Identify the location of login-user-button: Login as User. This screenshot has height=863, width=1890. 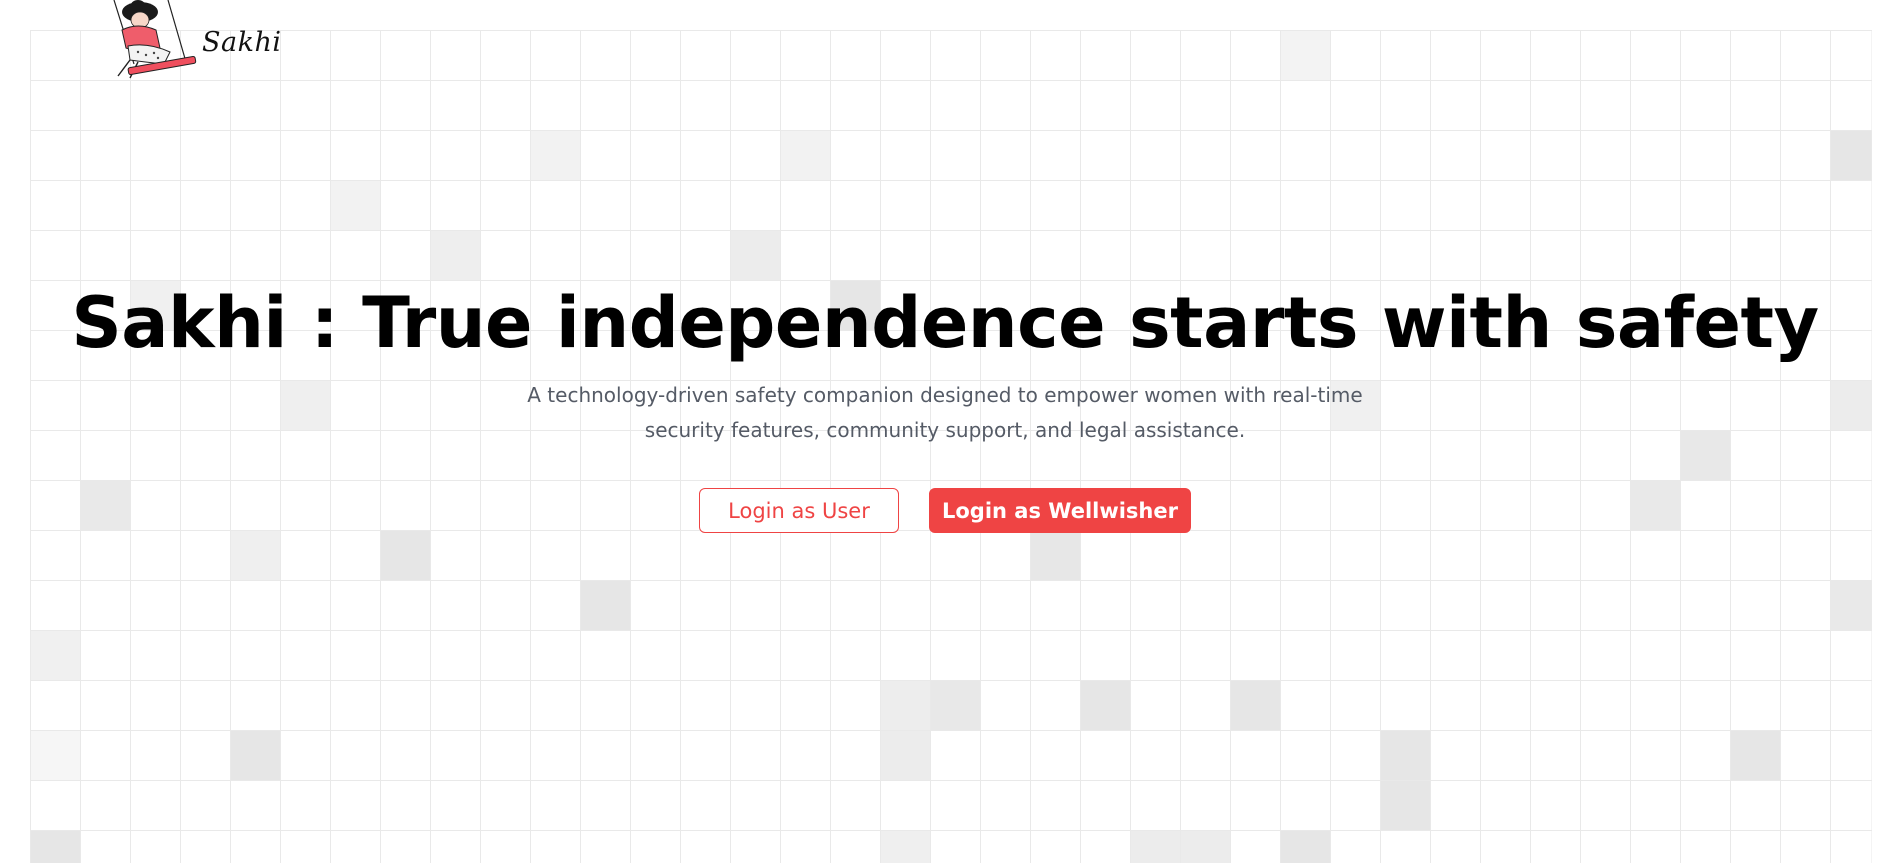
(799, 510).